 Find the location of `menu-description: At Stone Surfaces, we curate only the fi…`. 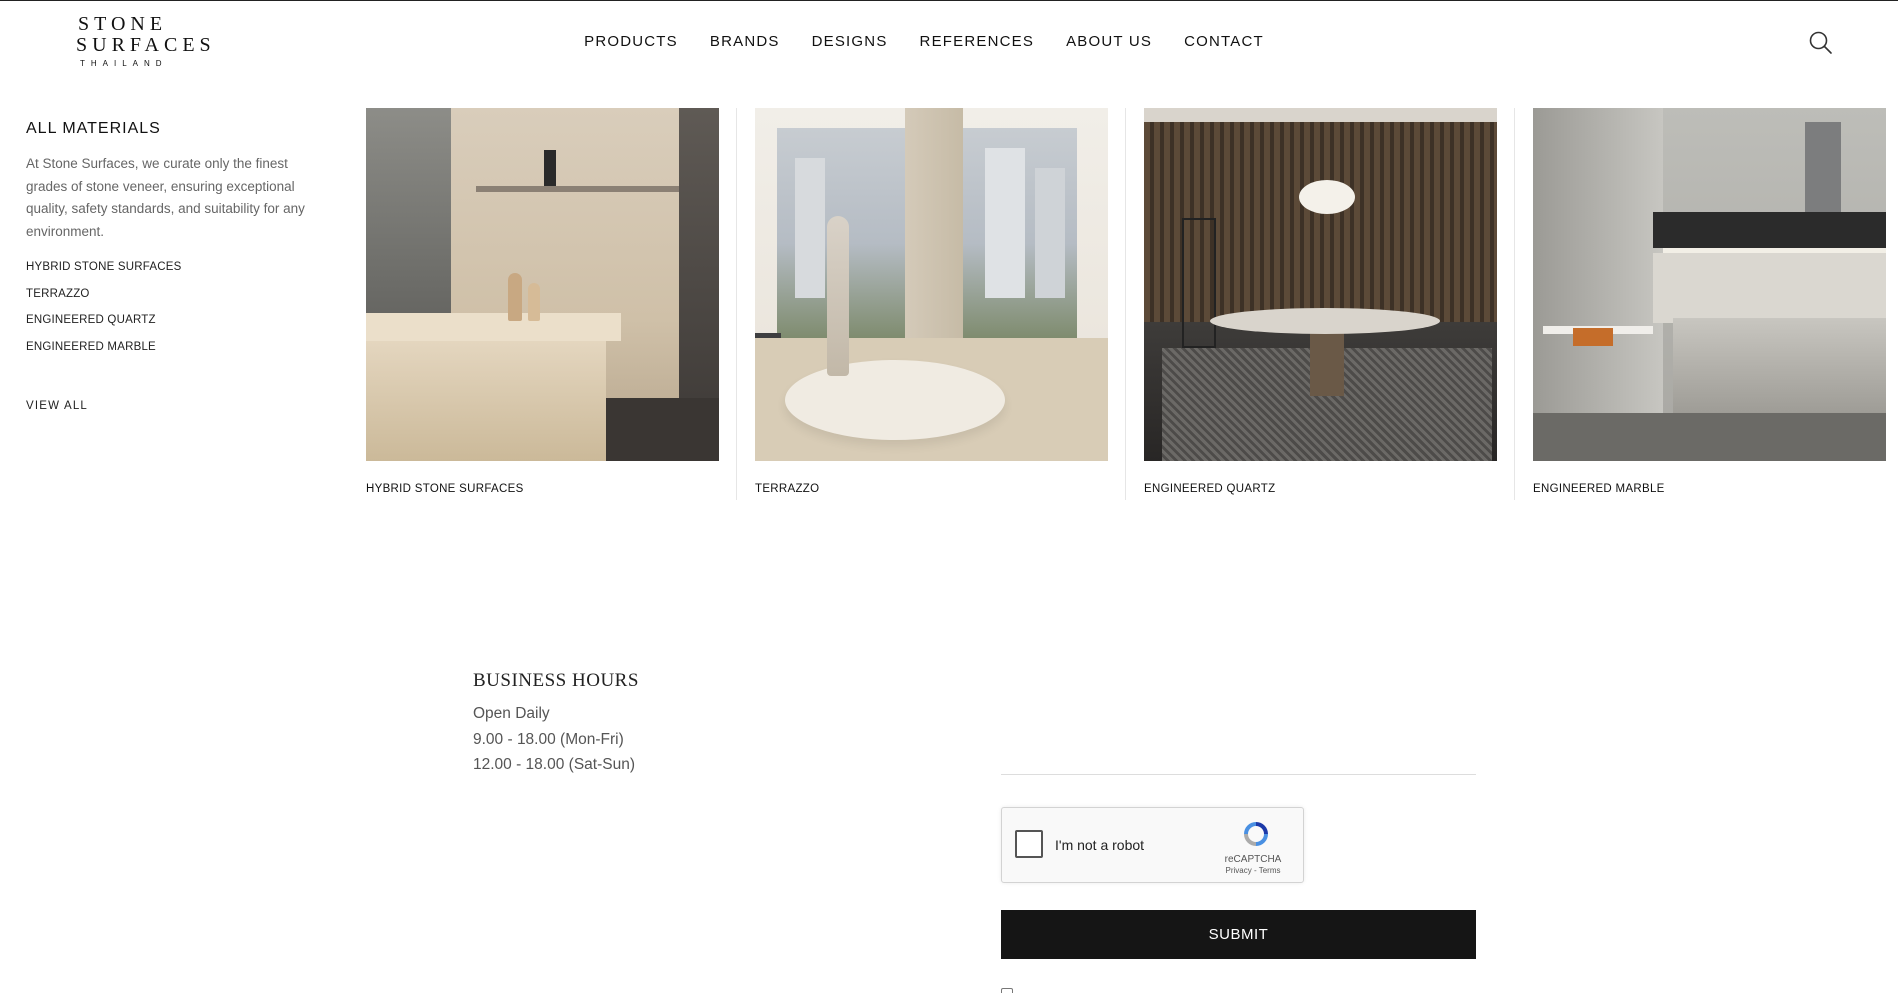

menu-description: At Stone Surfaces, we curate only the fi… is located at coordinates (165, 197).